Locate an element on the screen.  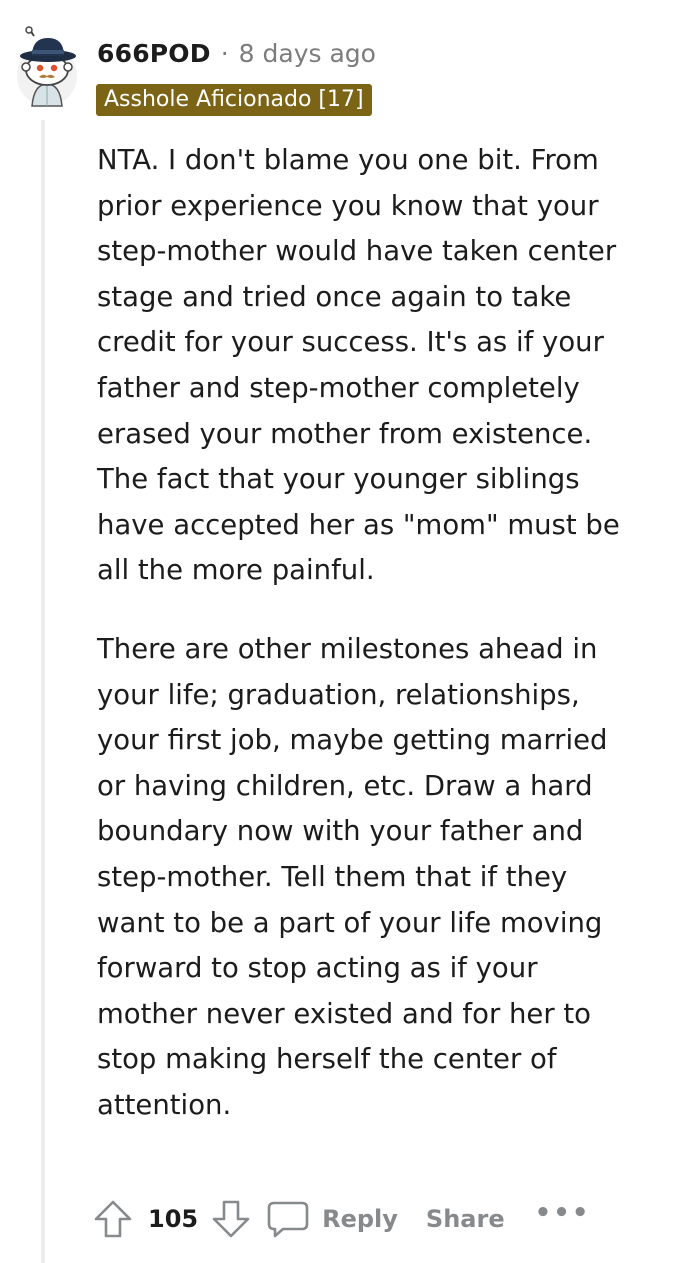
comment-bubble-icon is located at coordinates (288, 1219).